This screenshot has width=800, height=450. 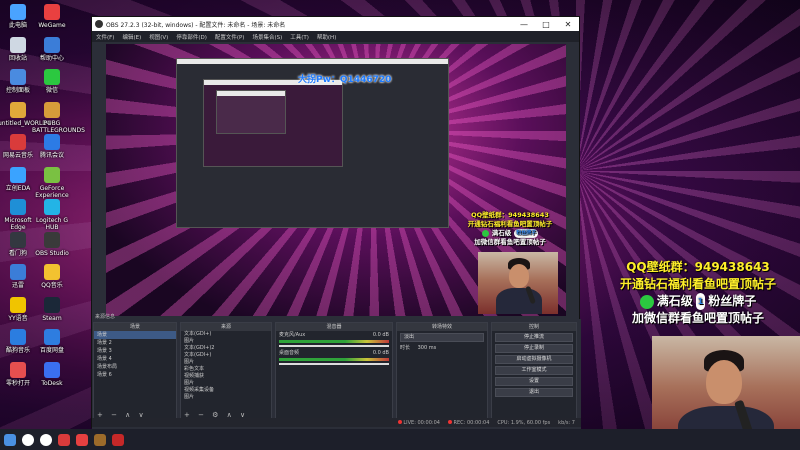 I want to click on desktop-icon: Logitech G HUB, so click(x=52, y=215).